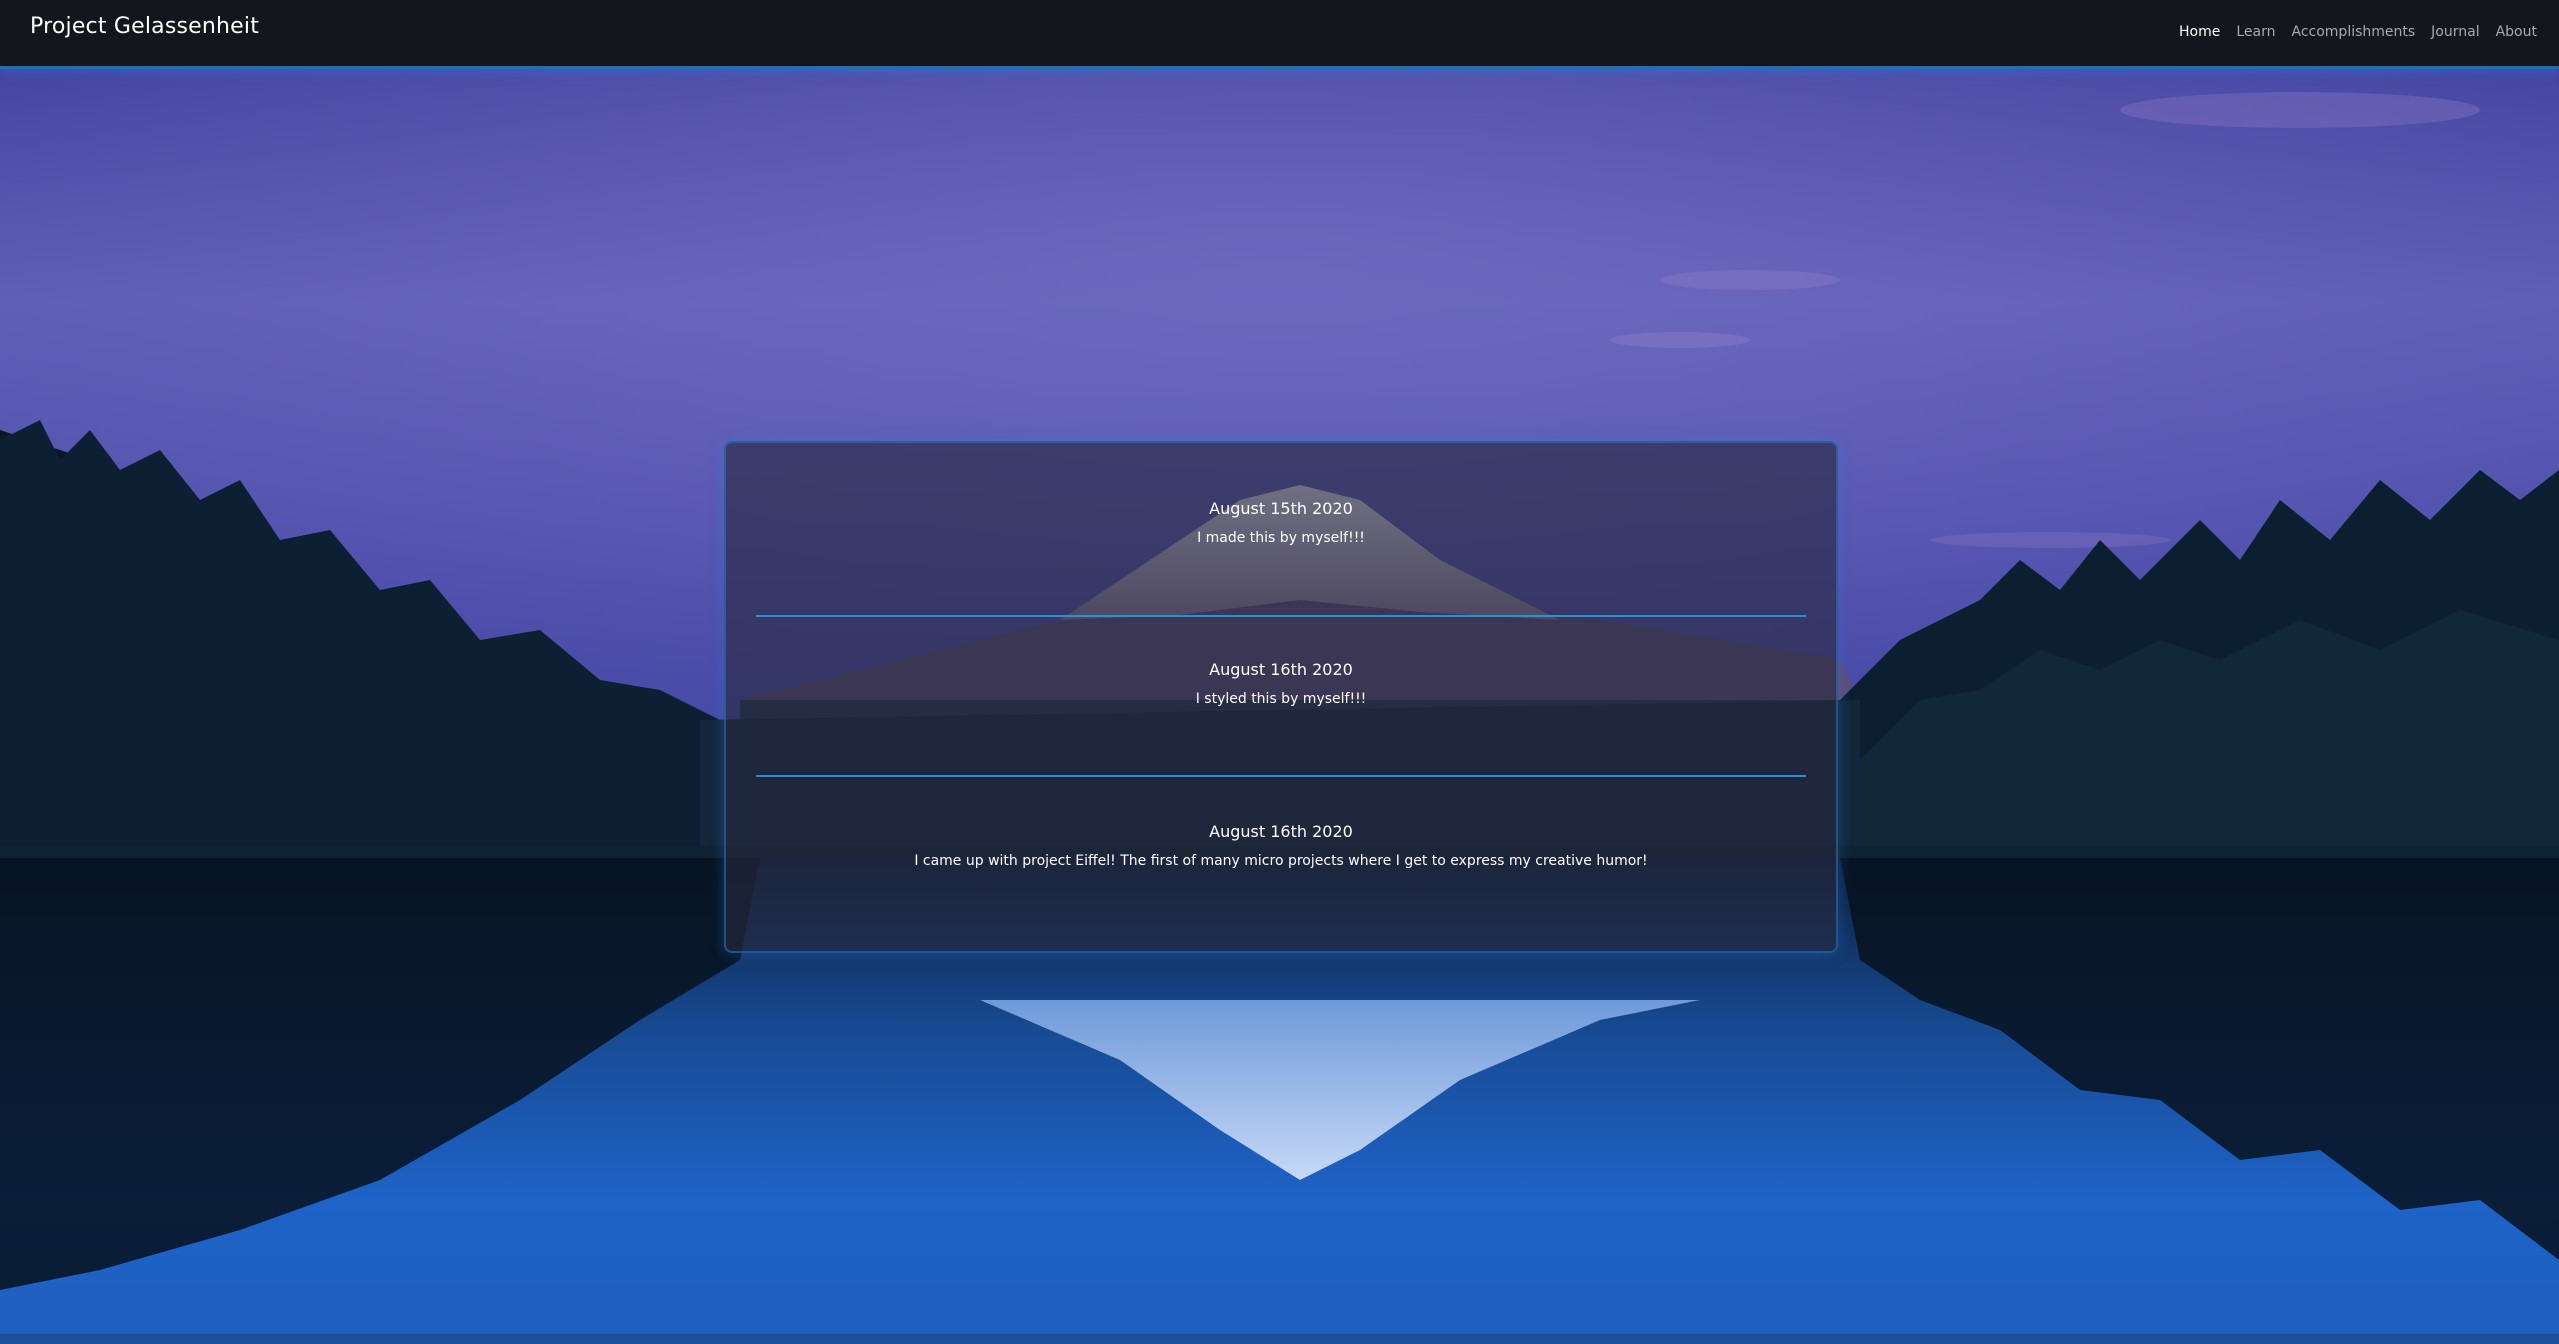  Describe the element at coordinates (1281, 538) in the screenshot. I see `entry-text: I made this by myself!!!` at that location.